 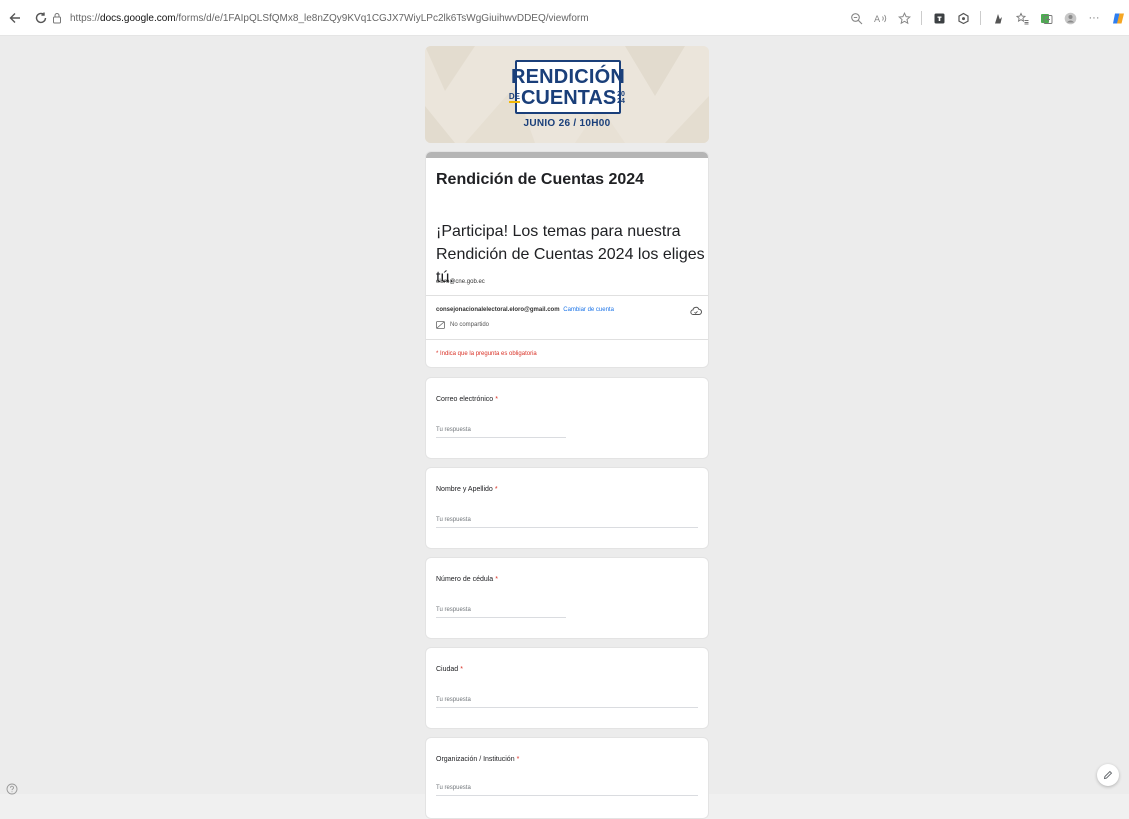 I want to click on toolbar-icons: A ···, so click(x=987, y=18).